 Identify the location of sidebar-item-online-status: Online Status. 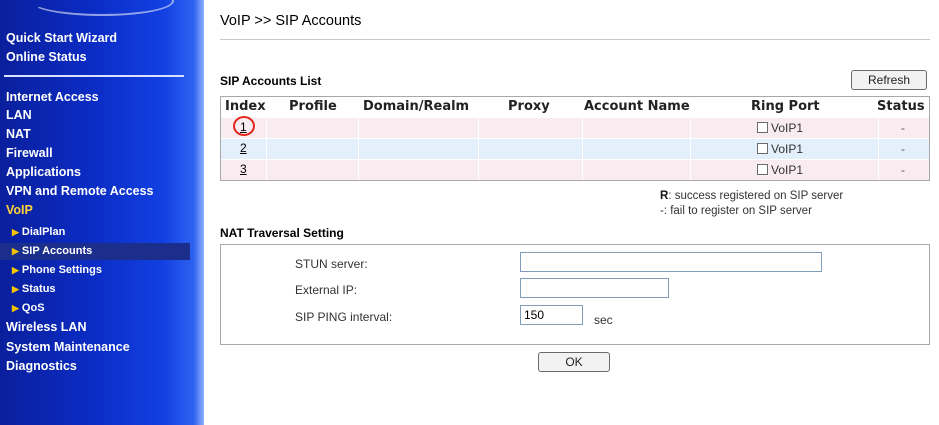
(46, 57).